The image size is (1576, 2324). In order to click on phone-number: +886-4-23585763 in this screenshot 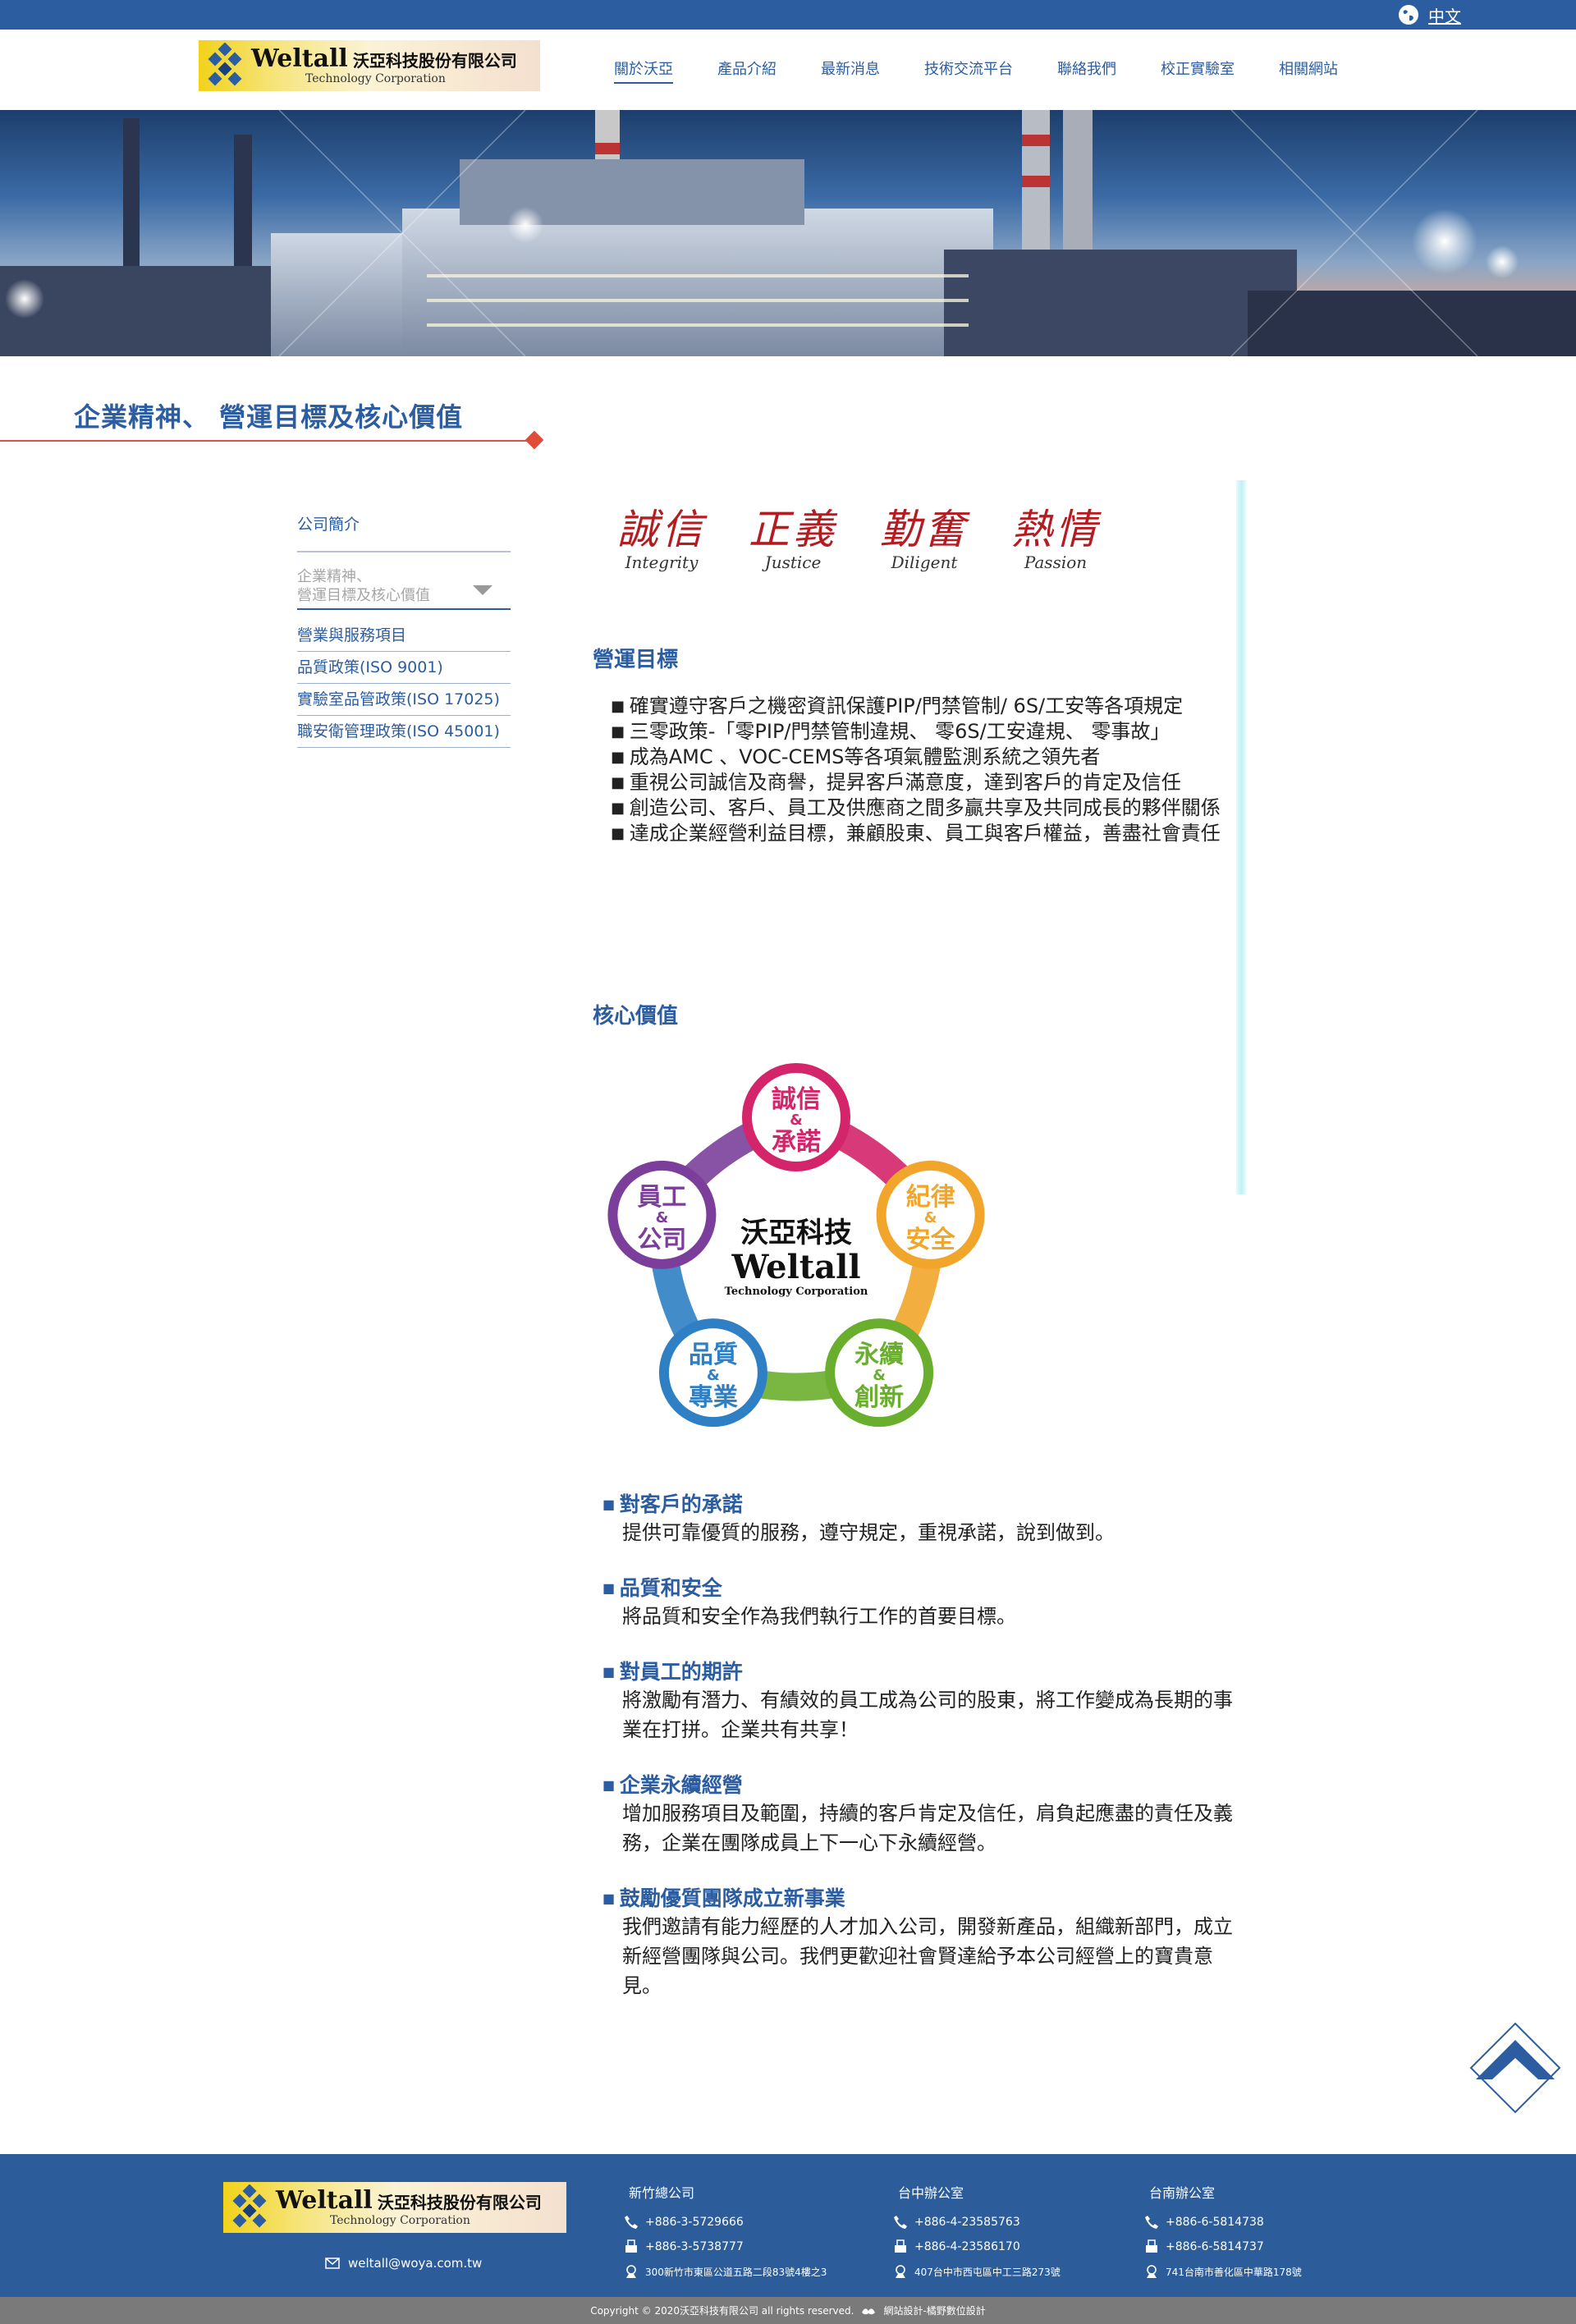, I will do `click(967, 2222)`.